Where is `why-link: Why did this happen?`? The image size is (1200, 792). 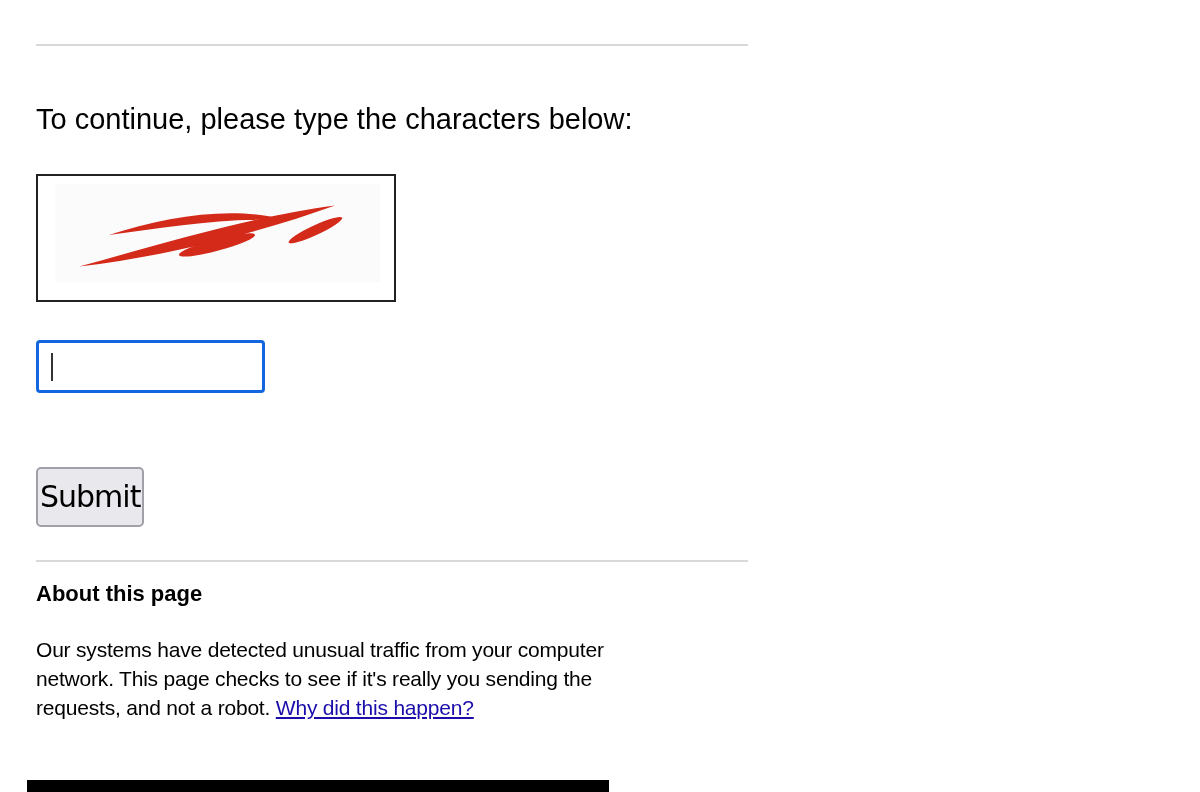
why-link: Why did this happen? is located at coordinates (374, 707).